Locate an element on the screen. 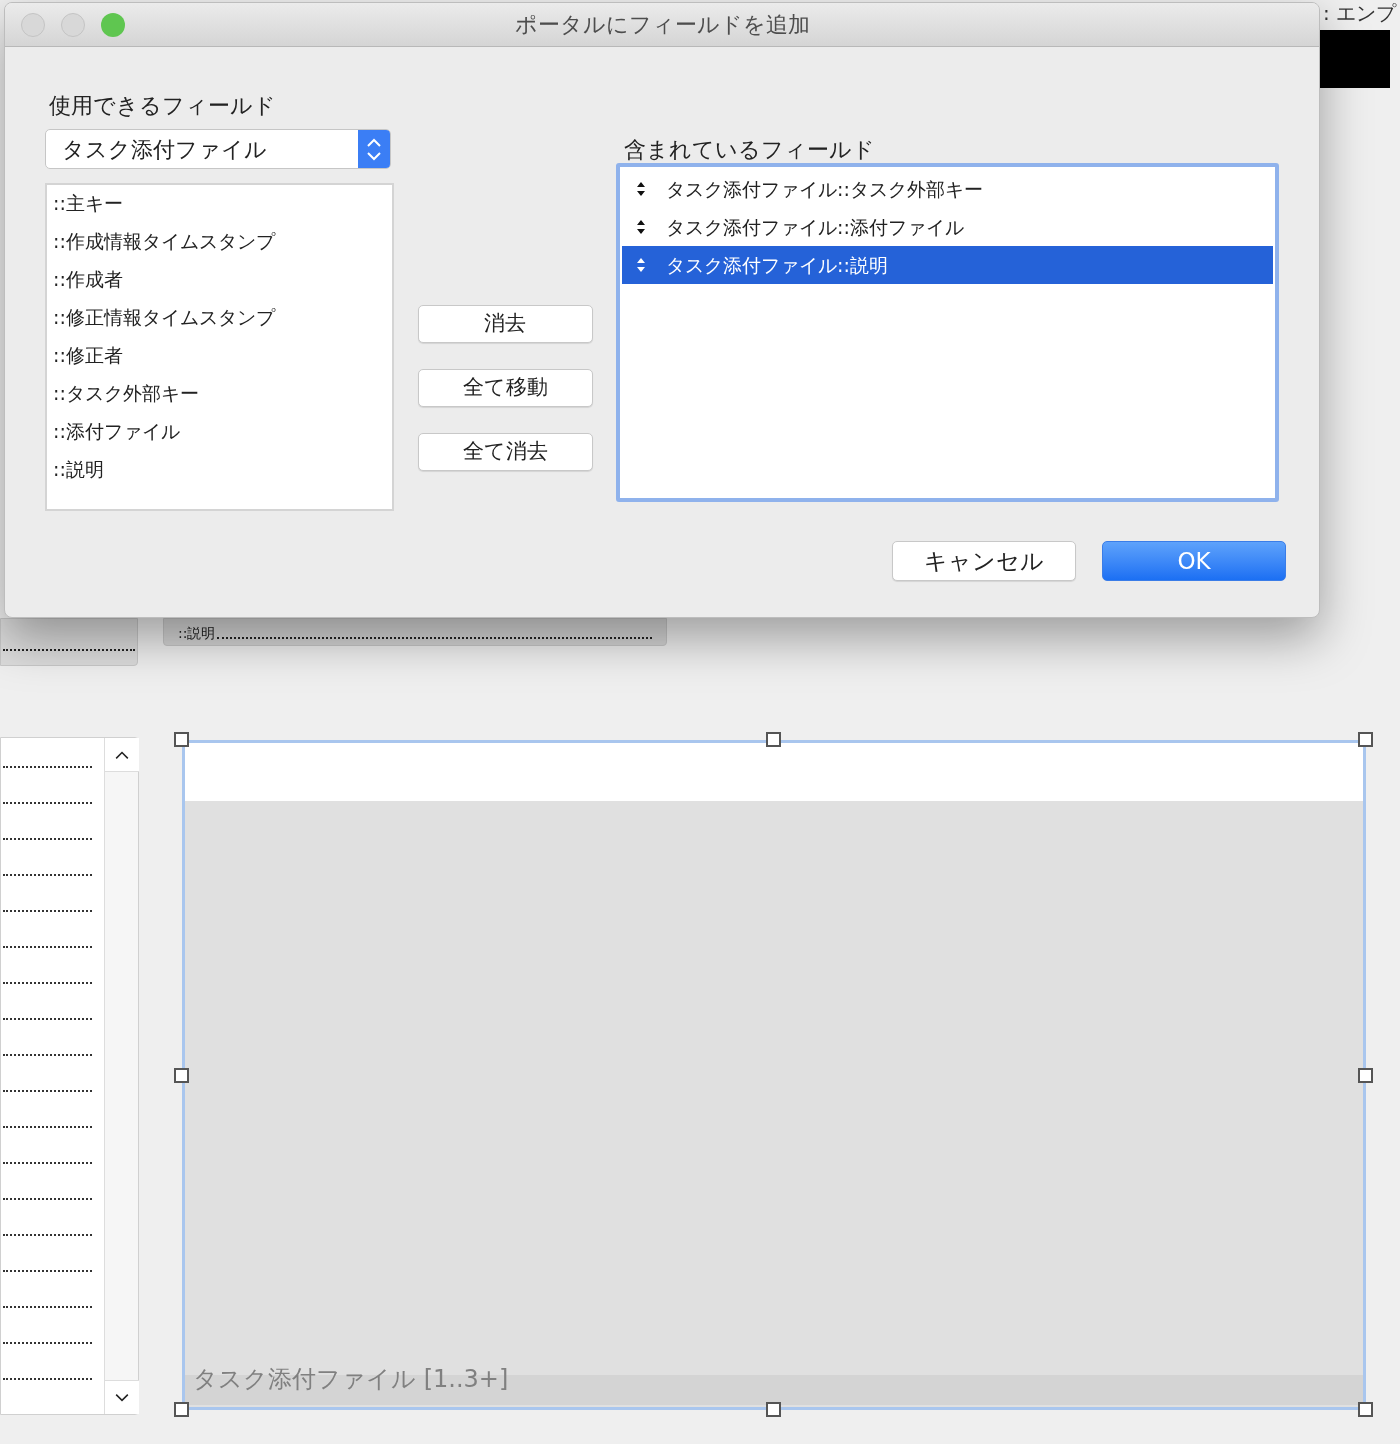 The width and height of the screenshot is (1400, 1444). scroll-down-icon is located at coordinates (122, 1397).